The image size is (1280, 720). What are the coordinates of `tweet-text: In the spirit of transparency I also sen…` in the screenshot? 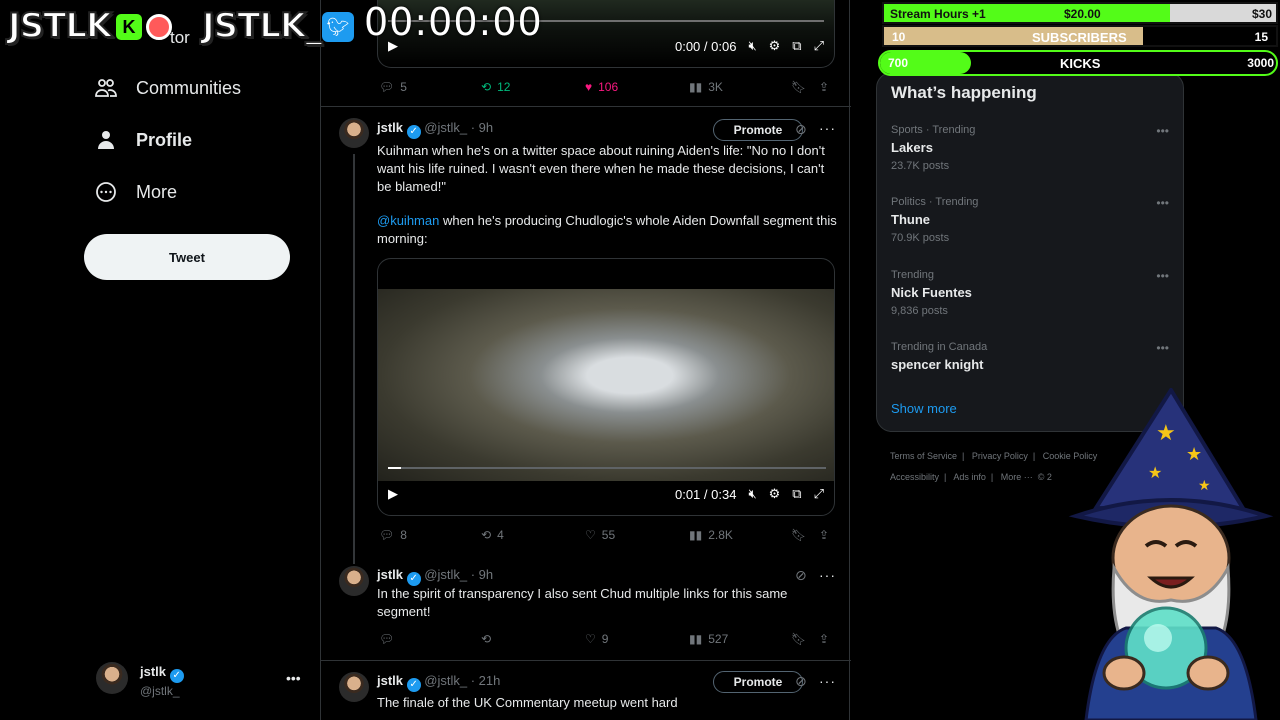 It's located at (582, 602).